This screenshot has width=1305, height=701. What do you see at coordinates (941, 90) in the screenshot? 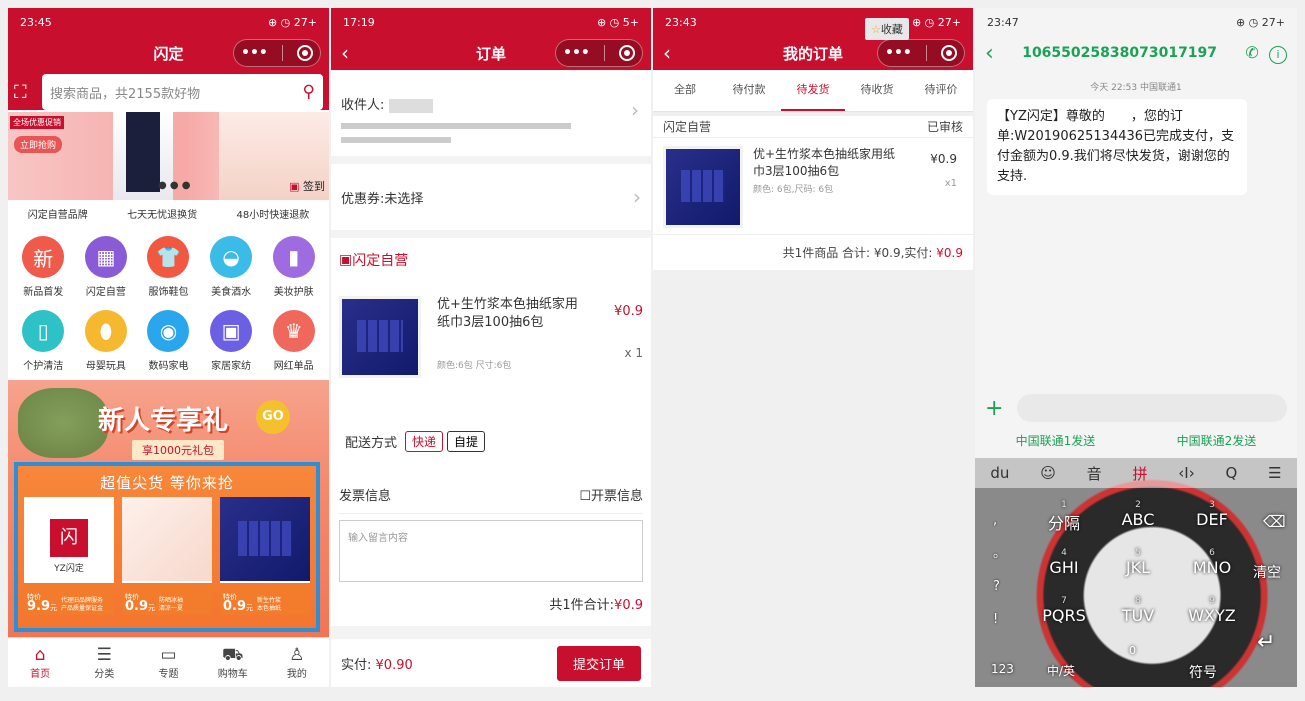
I see `order-tab-4: 待评价` at bounding box center [941, 90].